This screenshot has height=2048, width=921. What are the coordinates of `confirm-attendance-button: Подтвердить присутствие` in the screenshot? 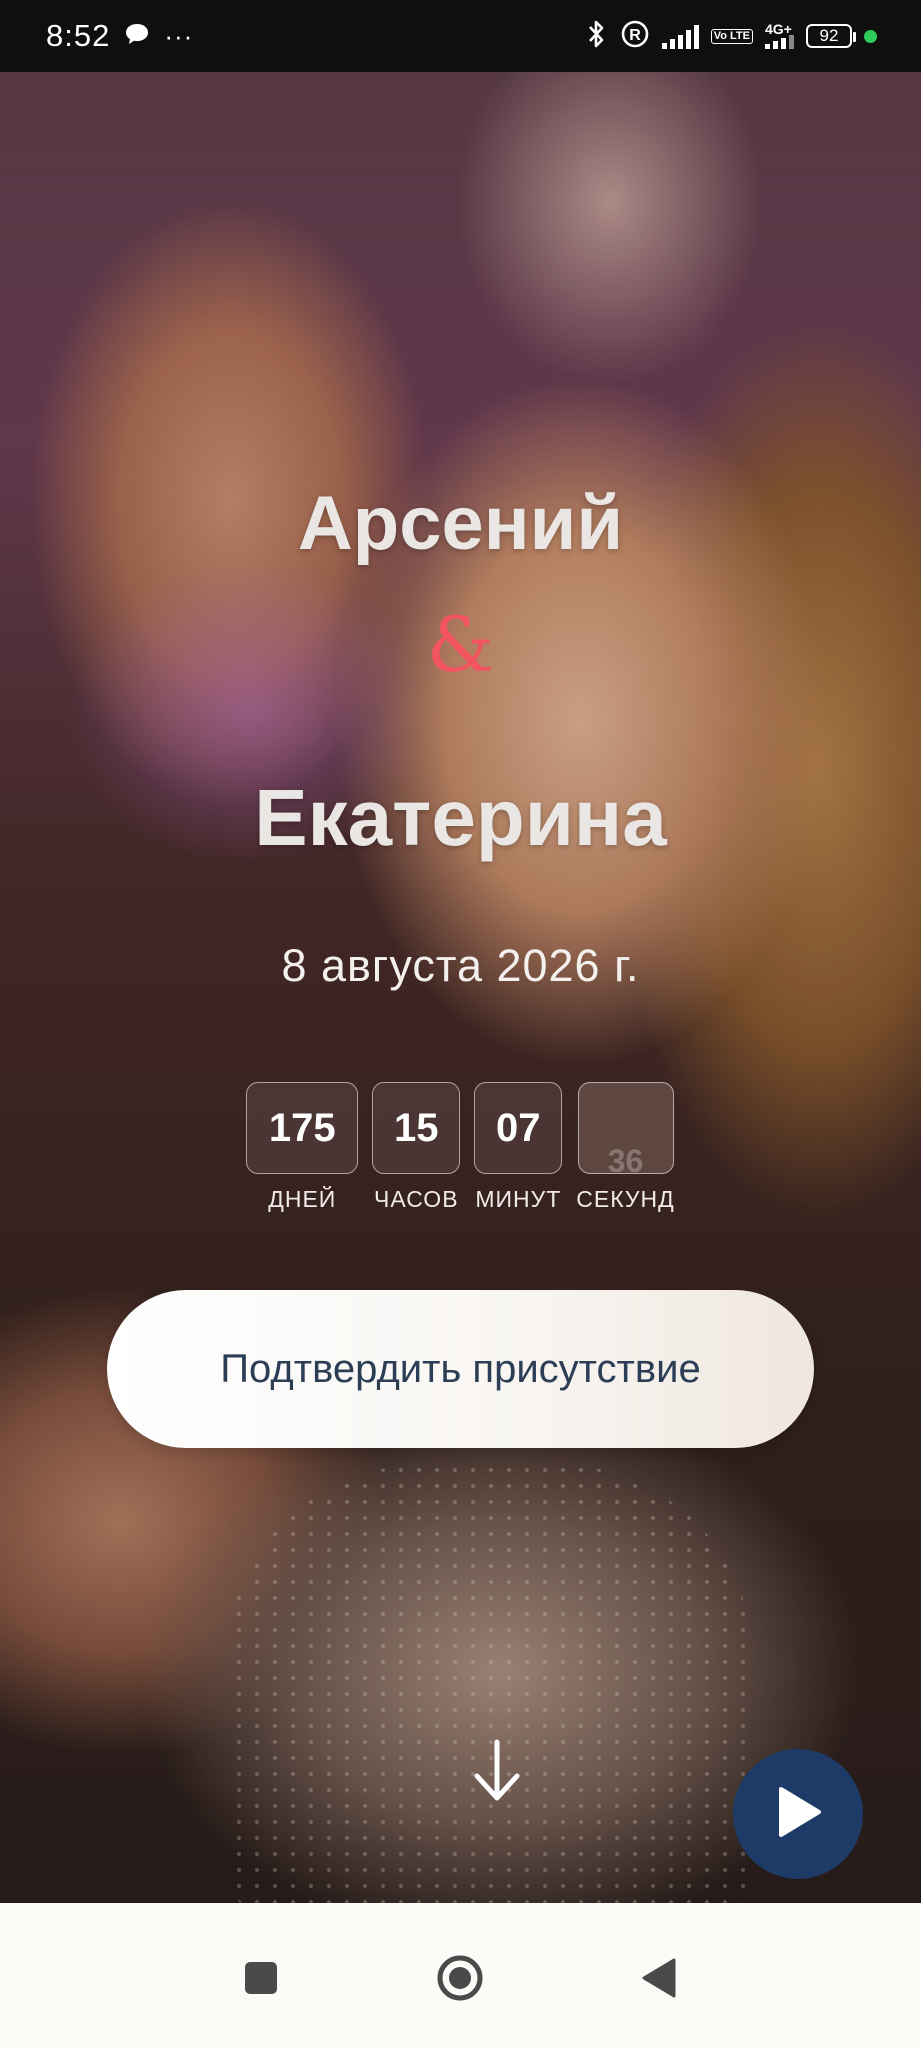 It's located at (460, 1369).